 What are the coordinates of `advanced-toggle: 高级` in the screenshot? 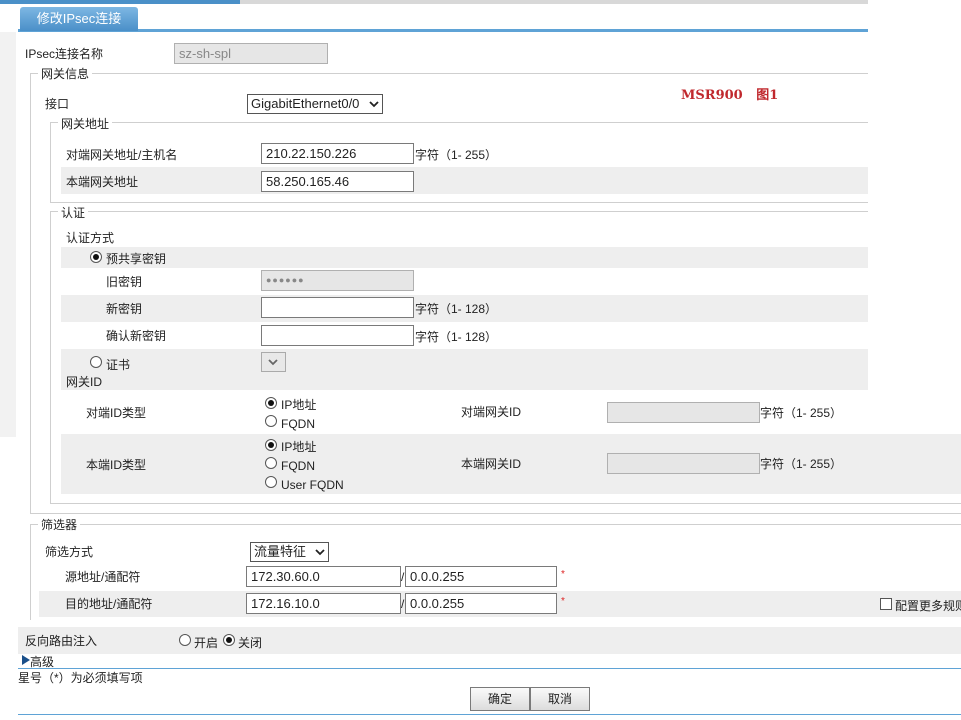 It's located at (42, 662).